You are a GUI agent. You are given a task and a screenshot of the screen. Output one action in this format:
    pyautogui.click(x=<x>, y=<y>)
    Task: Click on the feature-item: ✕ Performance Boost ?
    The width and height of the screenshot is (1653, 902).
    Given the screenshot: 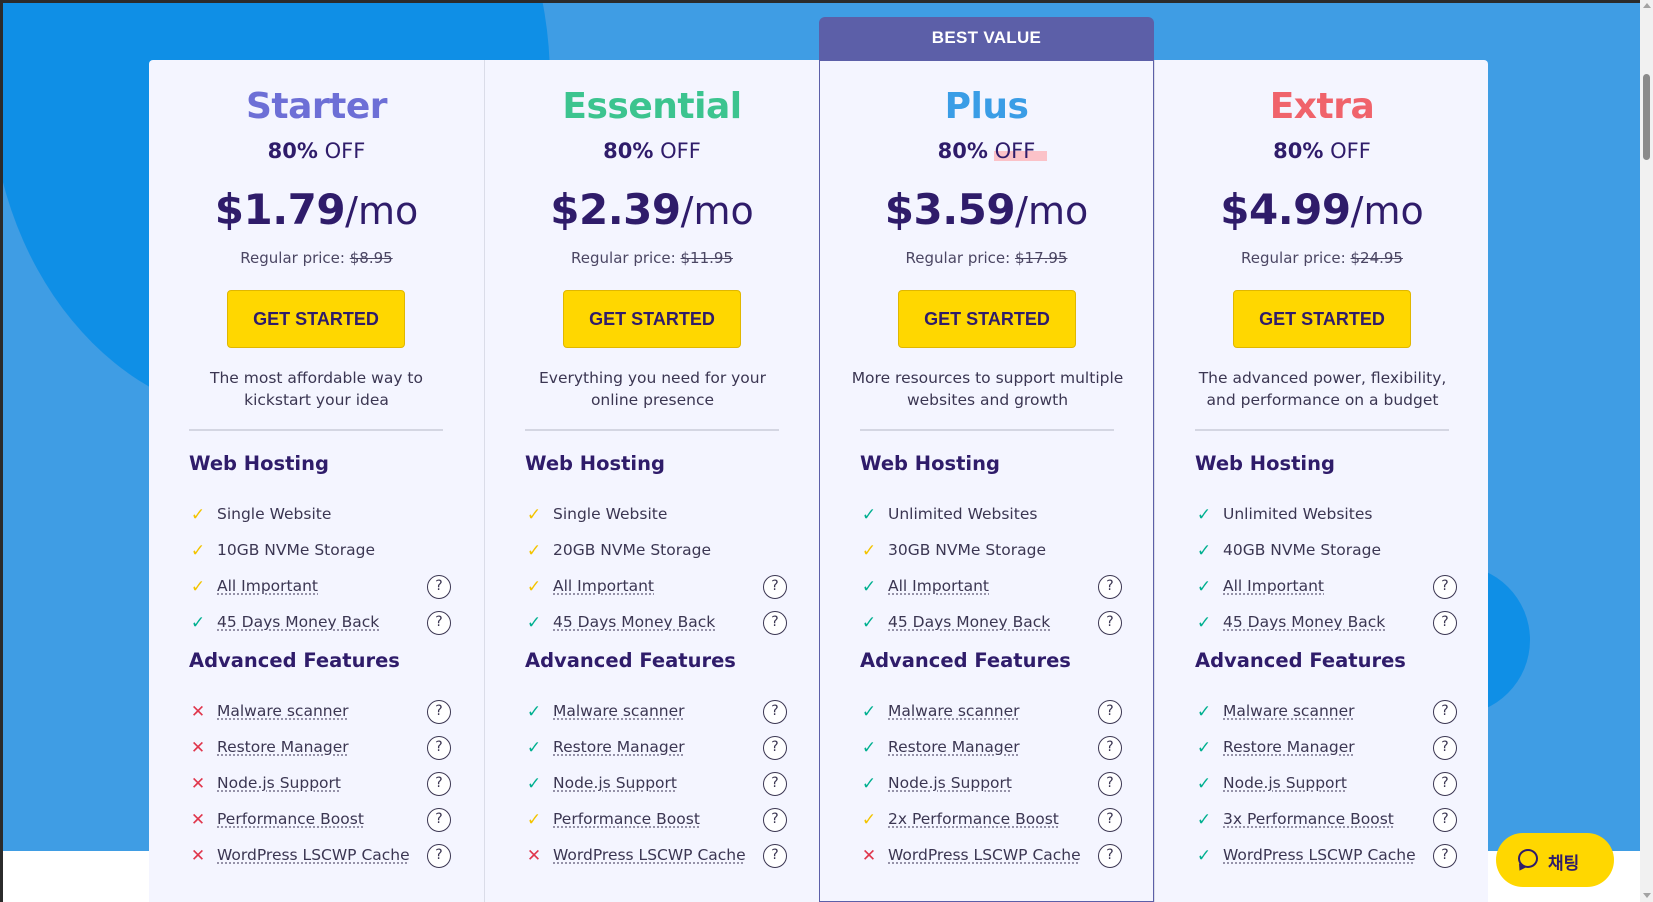 What is the action you would take?
    pyautogui.click(x=320, y=821)
    